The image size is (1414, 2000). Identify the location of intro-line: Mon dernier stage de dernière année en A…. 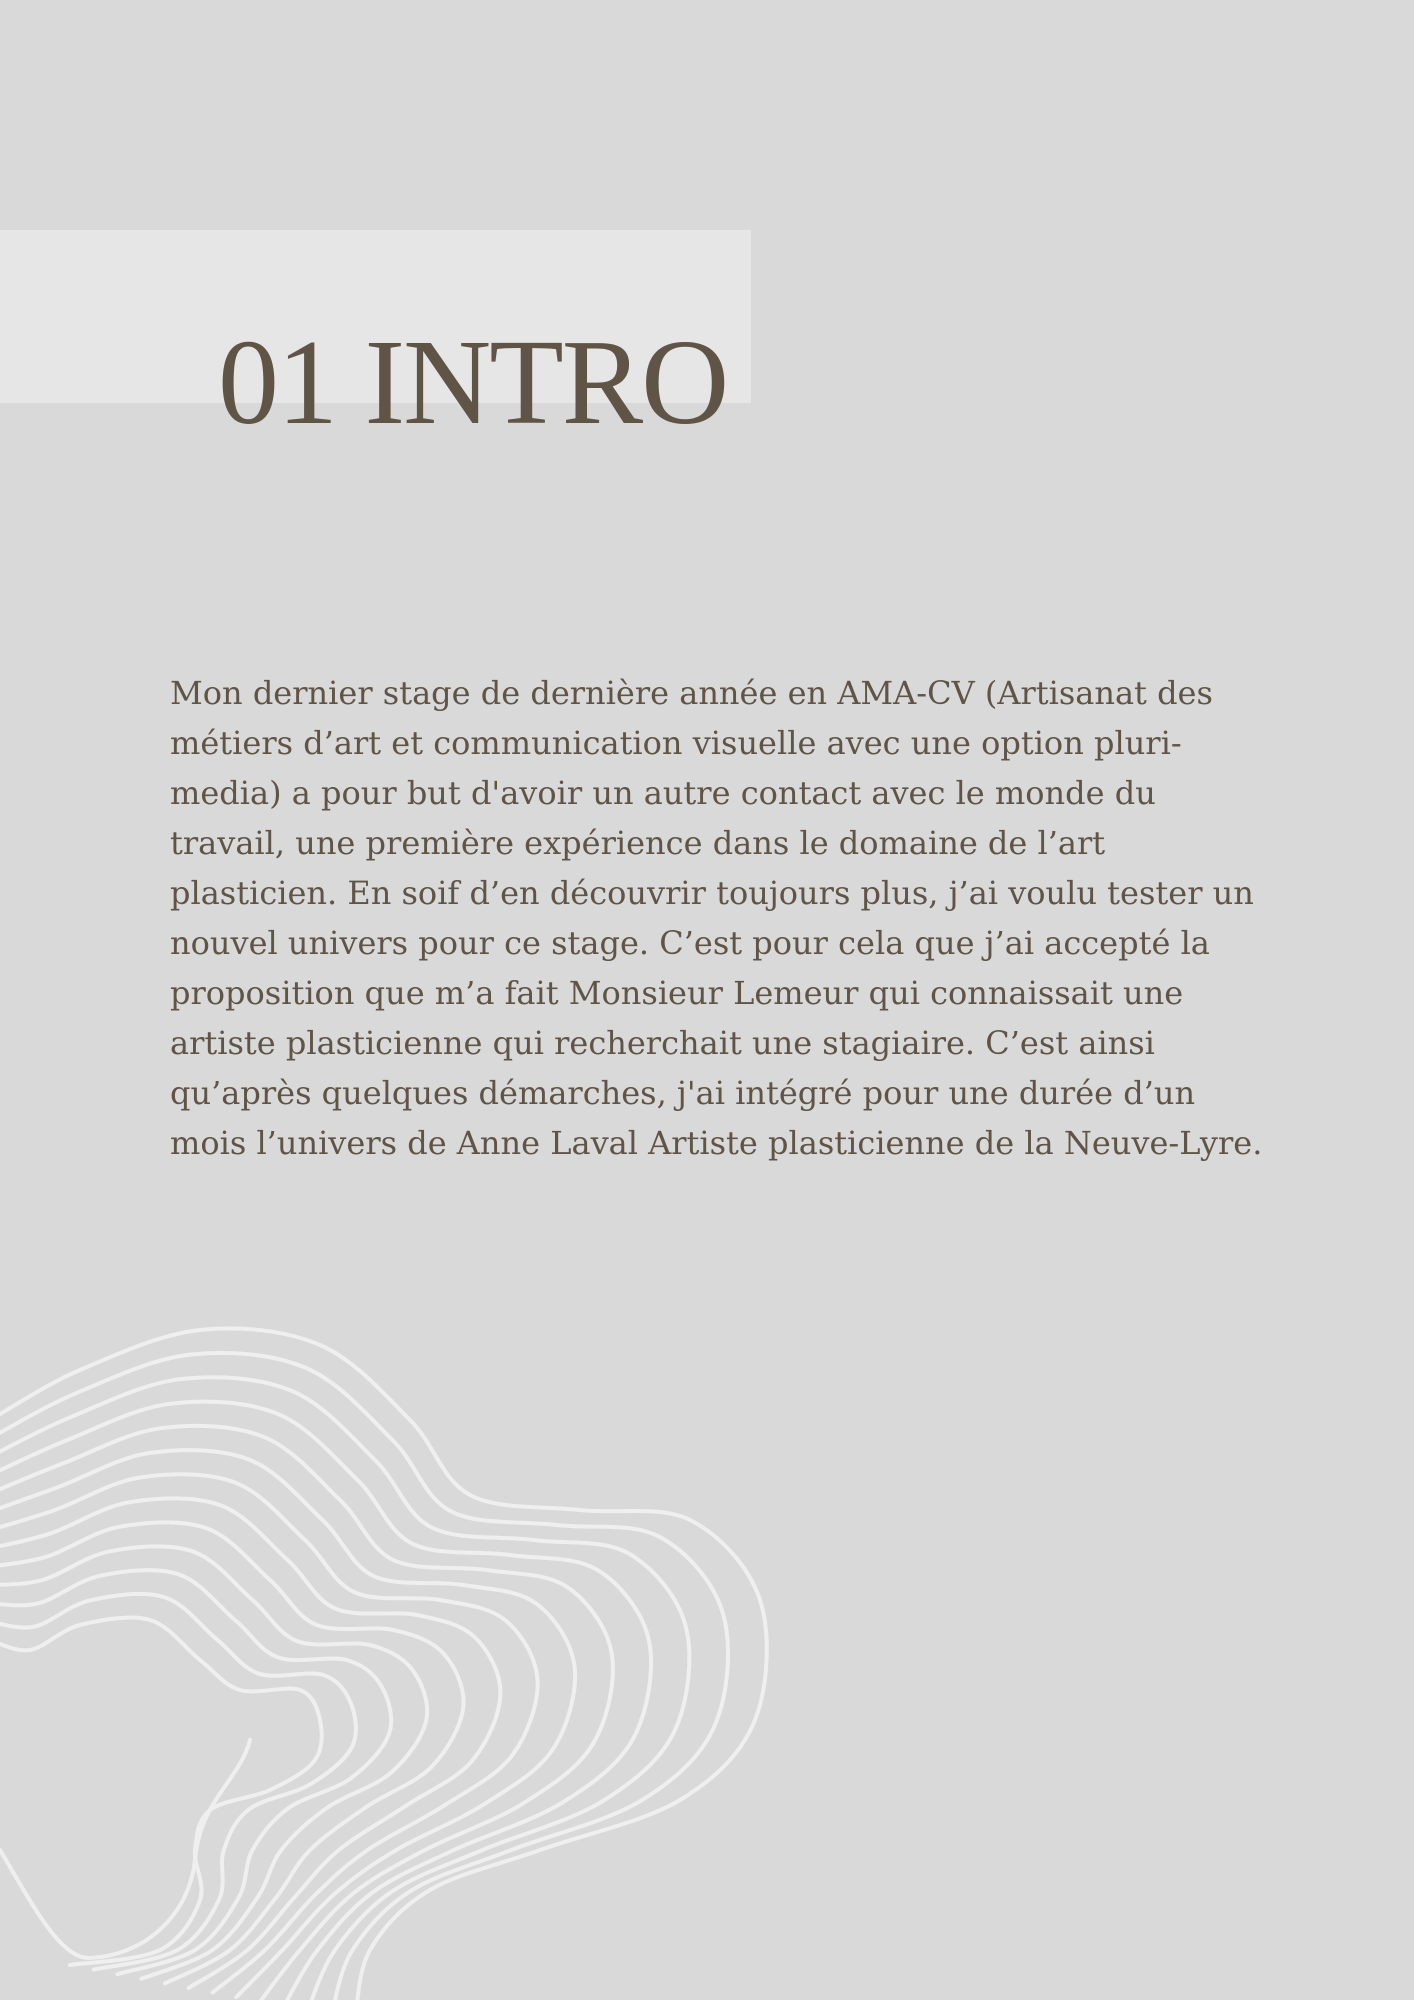
(691, 693).